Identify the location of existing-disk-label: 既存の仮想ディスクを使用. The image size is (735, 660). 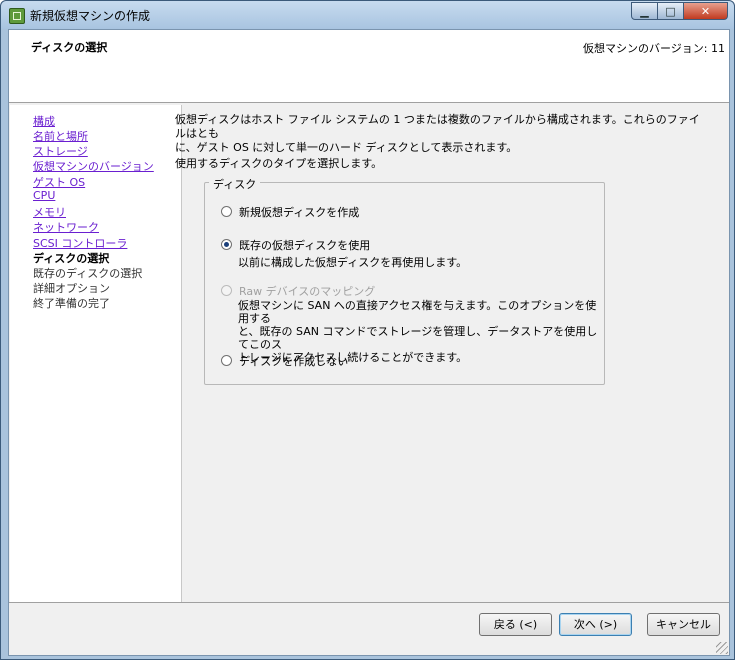
(304, 245).